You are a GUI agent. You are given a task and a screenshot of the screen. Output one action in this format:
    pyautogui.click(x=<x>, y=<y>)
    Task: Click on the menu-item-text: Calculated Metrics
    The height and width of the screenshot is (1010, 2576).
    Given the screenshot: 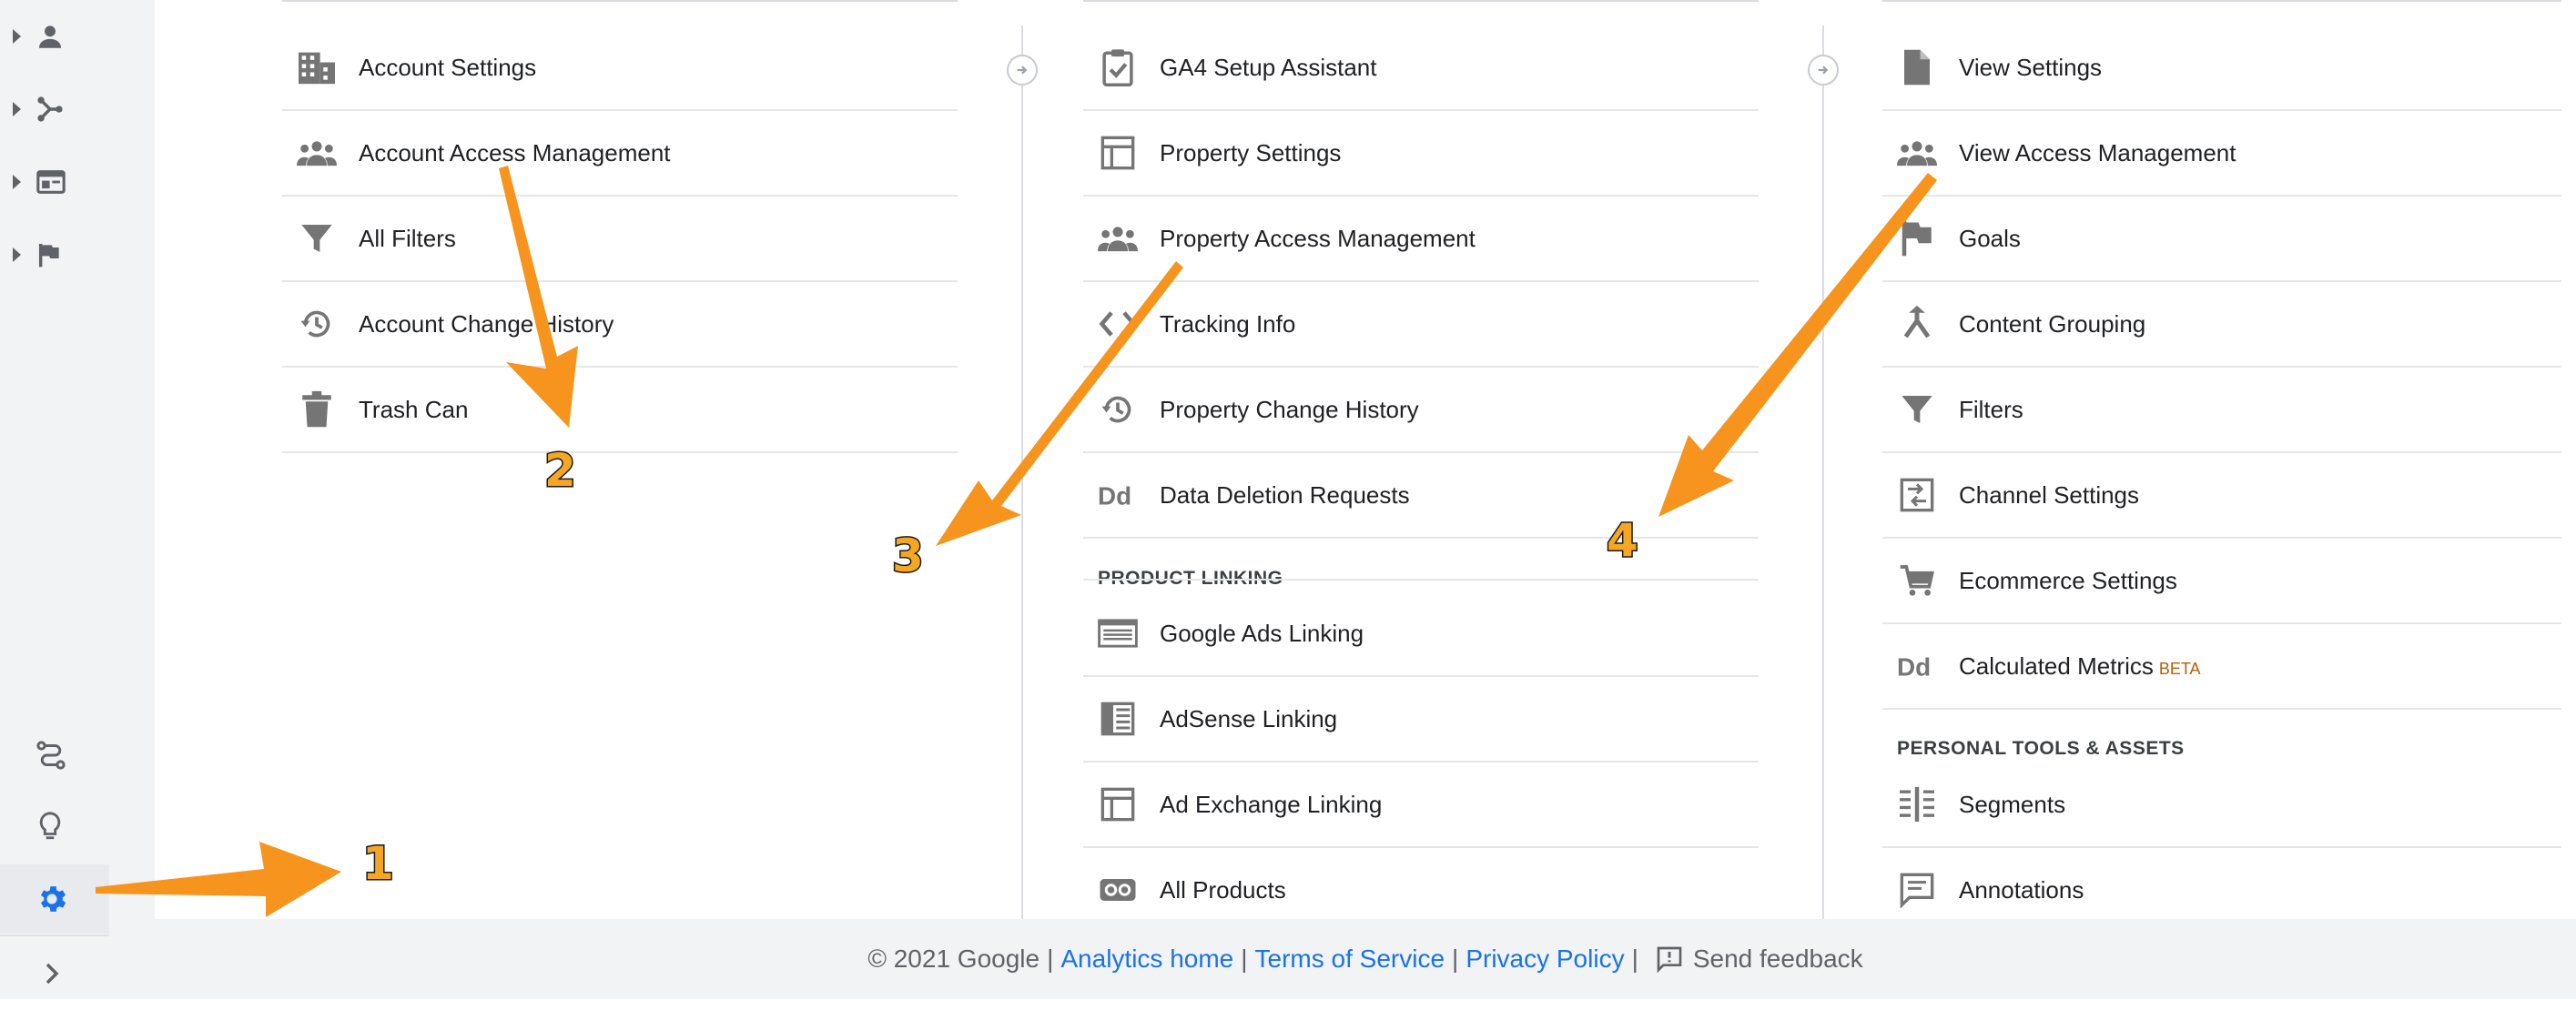 What is the action you would take?
    pyautogui.click(x=2056, y=666)
    